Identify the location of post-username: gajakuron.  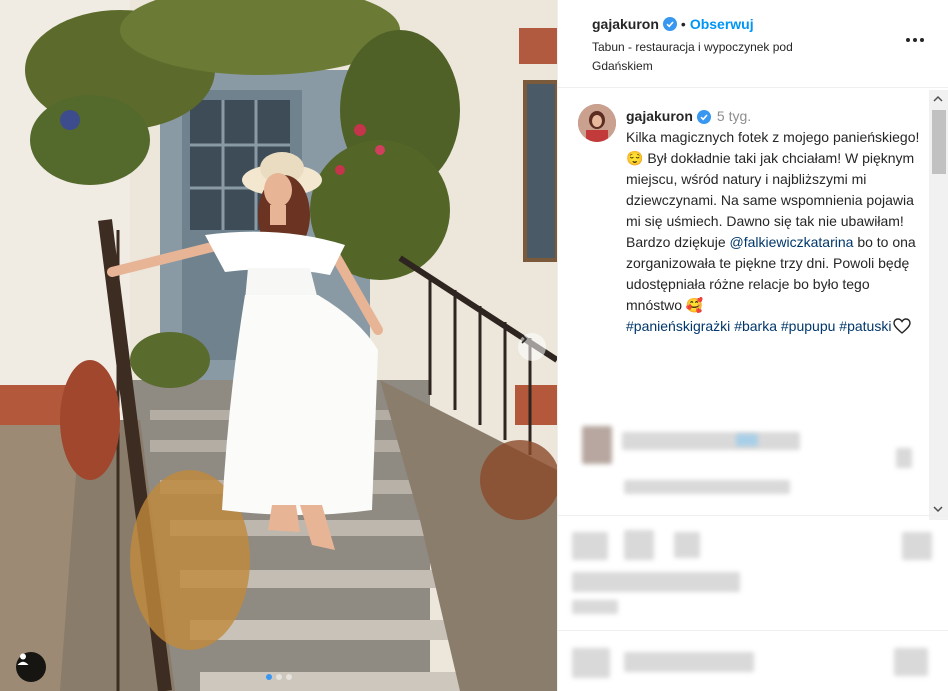
(625, 24).